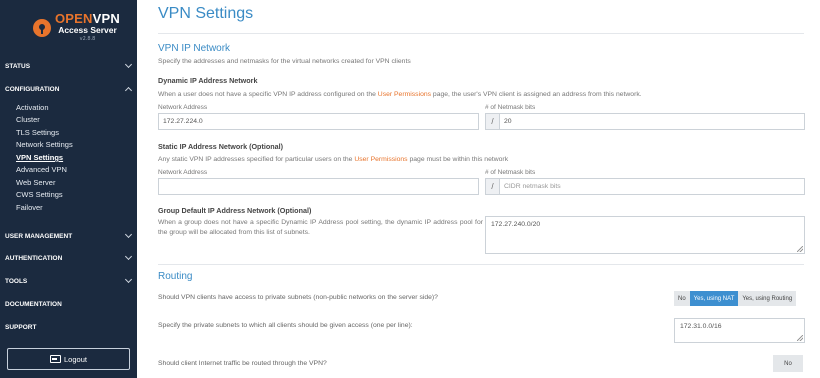 The height and width of the screenshot is (378, 820). What do you see at coordinates (29, 207) in the screenshot?
I see `nav-item-failover: Failover` at bounding box center [29, 207].